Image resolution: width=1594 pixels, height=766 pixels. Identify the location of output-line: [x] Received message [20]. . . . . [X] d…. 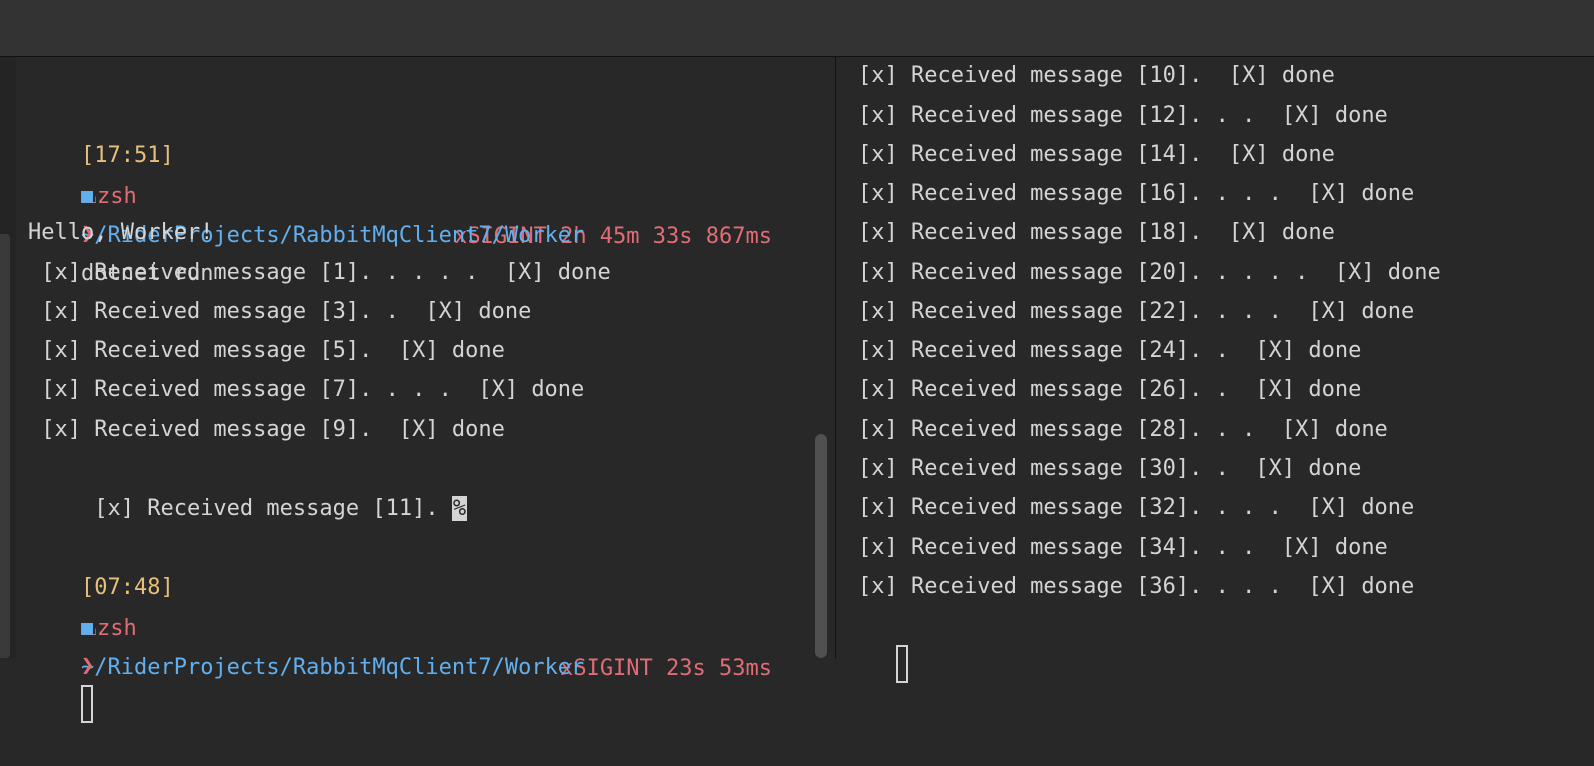
(1149, 272).